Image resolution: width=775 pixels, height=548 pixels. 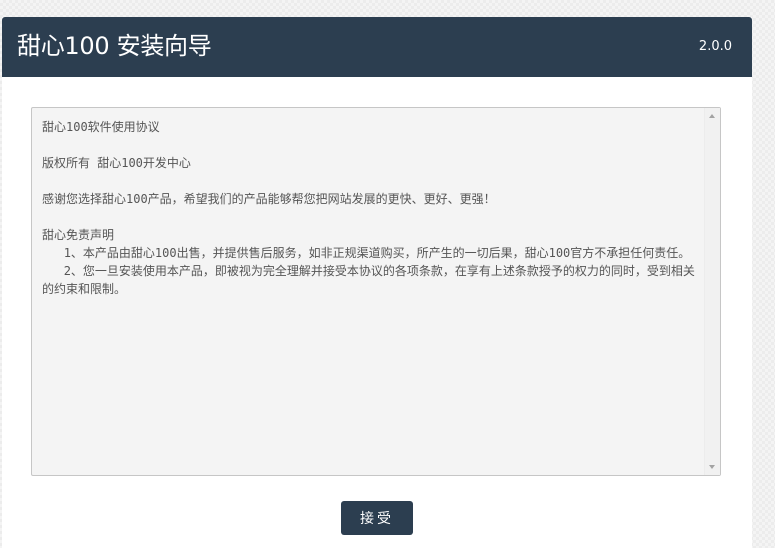 What do you see at coordinates (114, 46) in the screenshot?
I see `wizard-title: 甜心100 安装向导` at bounding box center [114, 46].